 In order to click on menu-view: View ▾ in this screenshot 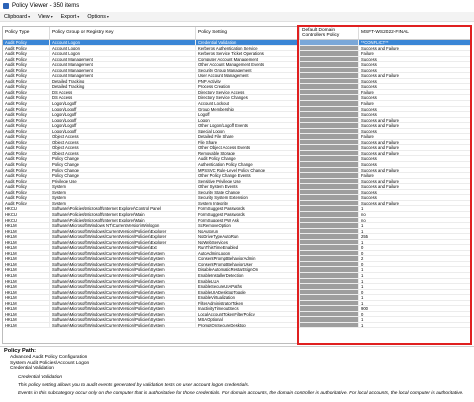, I will do `click(45, 17)`.